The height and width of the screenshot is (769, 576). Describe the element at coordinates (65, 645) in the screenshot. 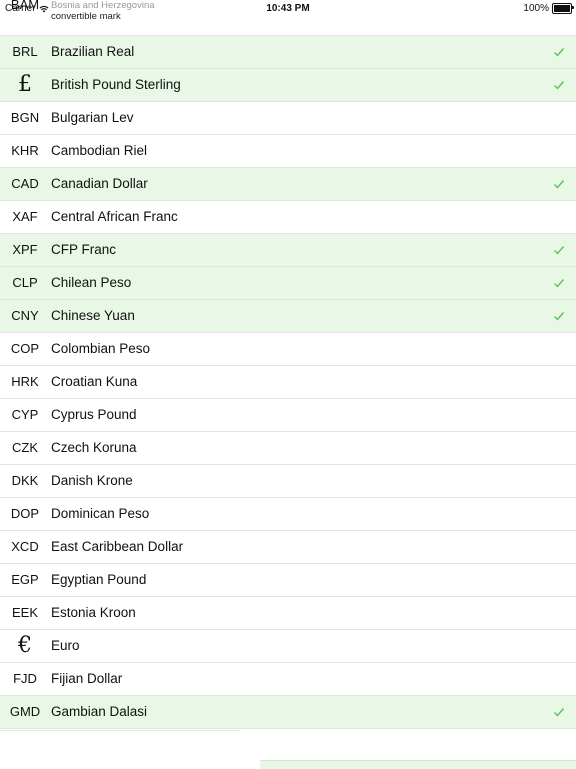

I see `currency-name: Euro` at that location.